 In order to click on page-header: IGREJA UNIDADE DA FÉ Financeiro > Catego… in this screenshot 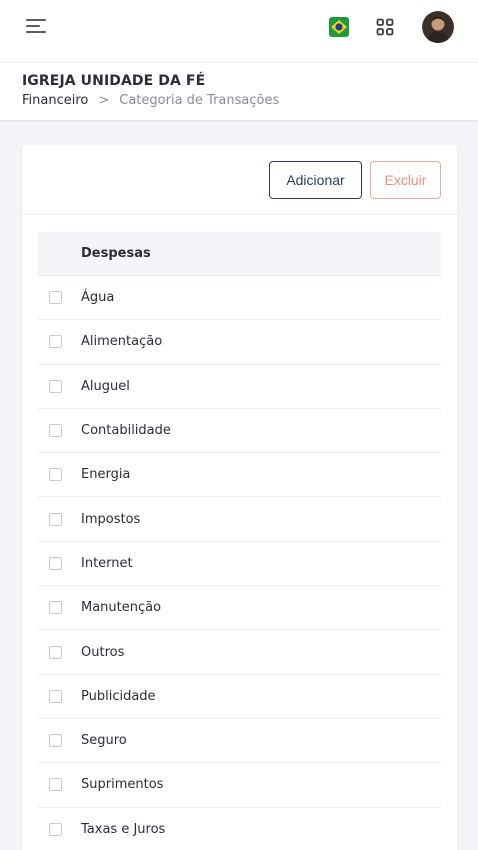, I will do `click(239, 92)`.